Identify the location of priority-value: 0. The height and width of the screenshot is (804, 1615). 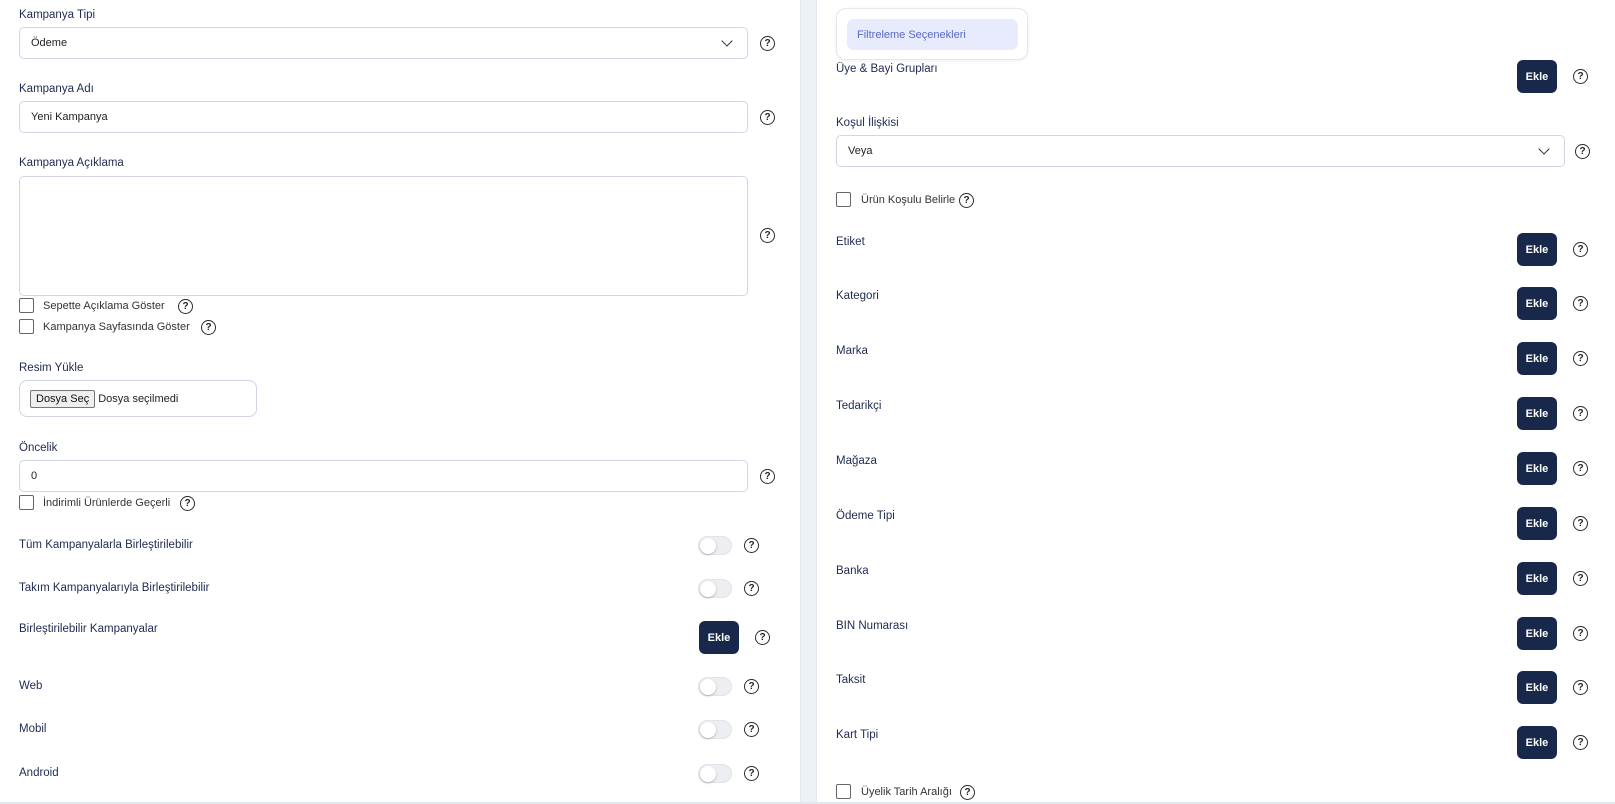
(34, 476).